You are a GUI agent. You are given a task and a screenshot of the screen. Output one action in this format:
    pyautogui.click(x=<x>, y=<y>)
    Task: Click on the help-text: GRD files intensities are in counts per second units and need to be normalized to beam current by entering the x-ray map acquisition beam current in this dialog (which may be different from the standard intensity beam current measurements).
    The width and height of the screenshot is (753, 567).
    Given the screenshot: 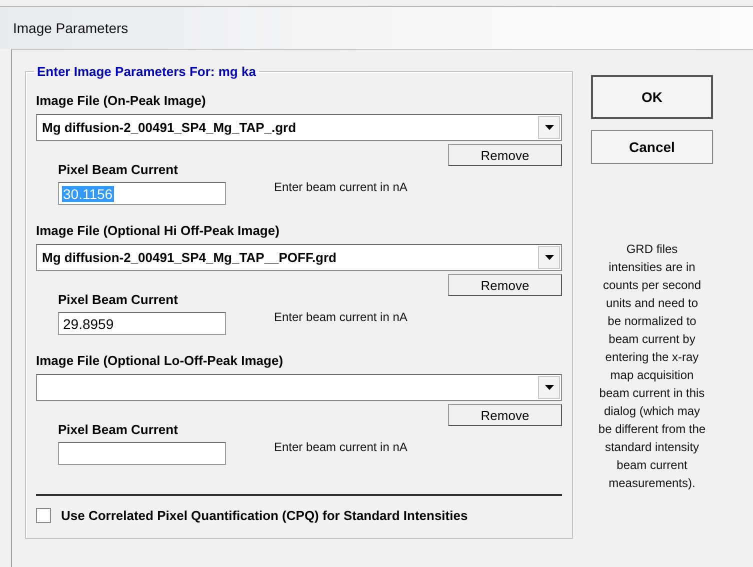 What is the action you would take?
    pyautogui.click(x=652, y=366)
    